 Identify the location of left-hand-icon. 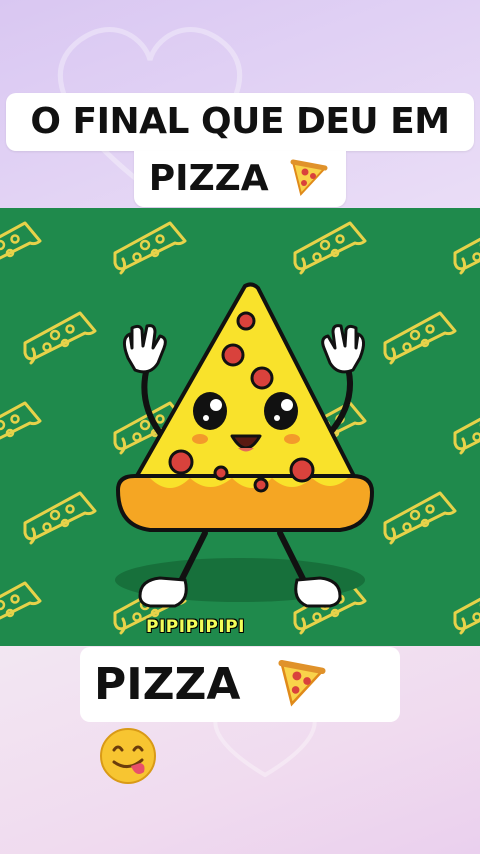
(145, 349).